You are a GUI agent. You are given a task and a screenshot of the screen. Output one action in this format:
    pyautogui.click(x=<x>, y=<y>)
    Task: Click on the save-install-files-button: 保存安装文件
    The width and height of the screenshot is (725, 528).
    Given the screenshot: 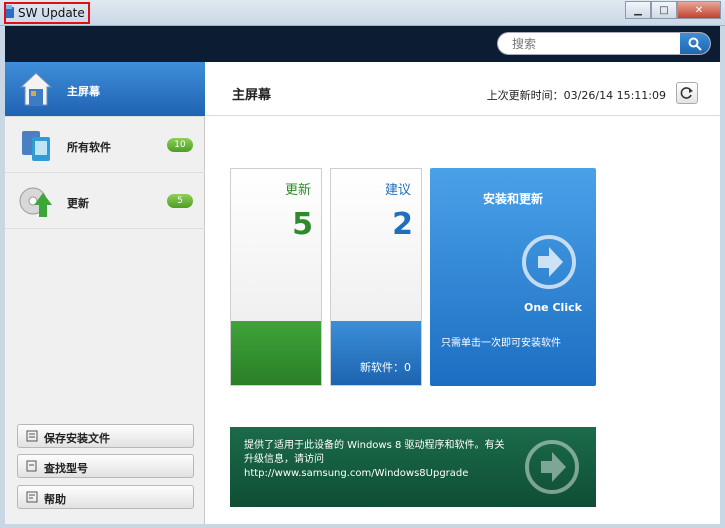 What is the action you would take?
    pyautogui.click(x=105, y=436)
    